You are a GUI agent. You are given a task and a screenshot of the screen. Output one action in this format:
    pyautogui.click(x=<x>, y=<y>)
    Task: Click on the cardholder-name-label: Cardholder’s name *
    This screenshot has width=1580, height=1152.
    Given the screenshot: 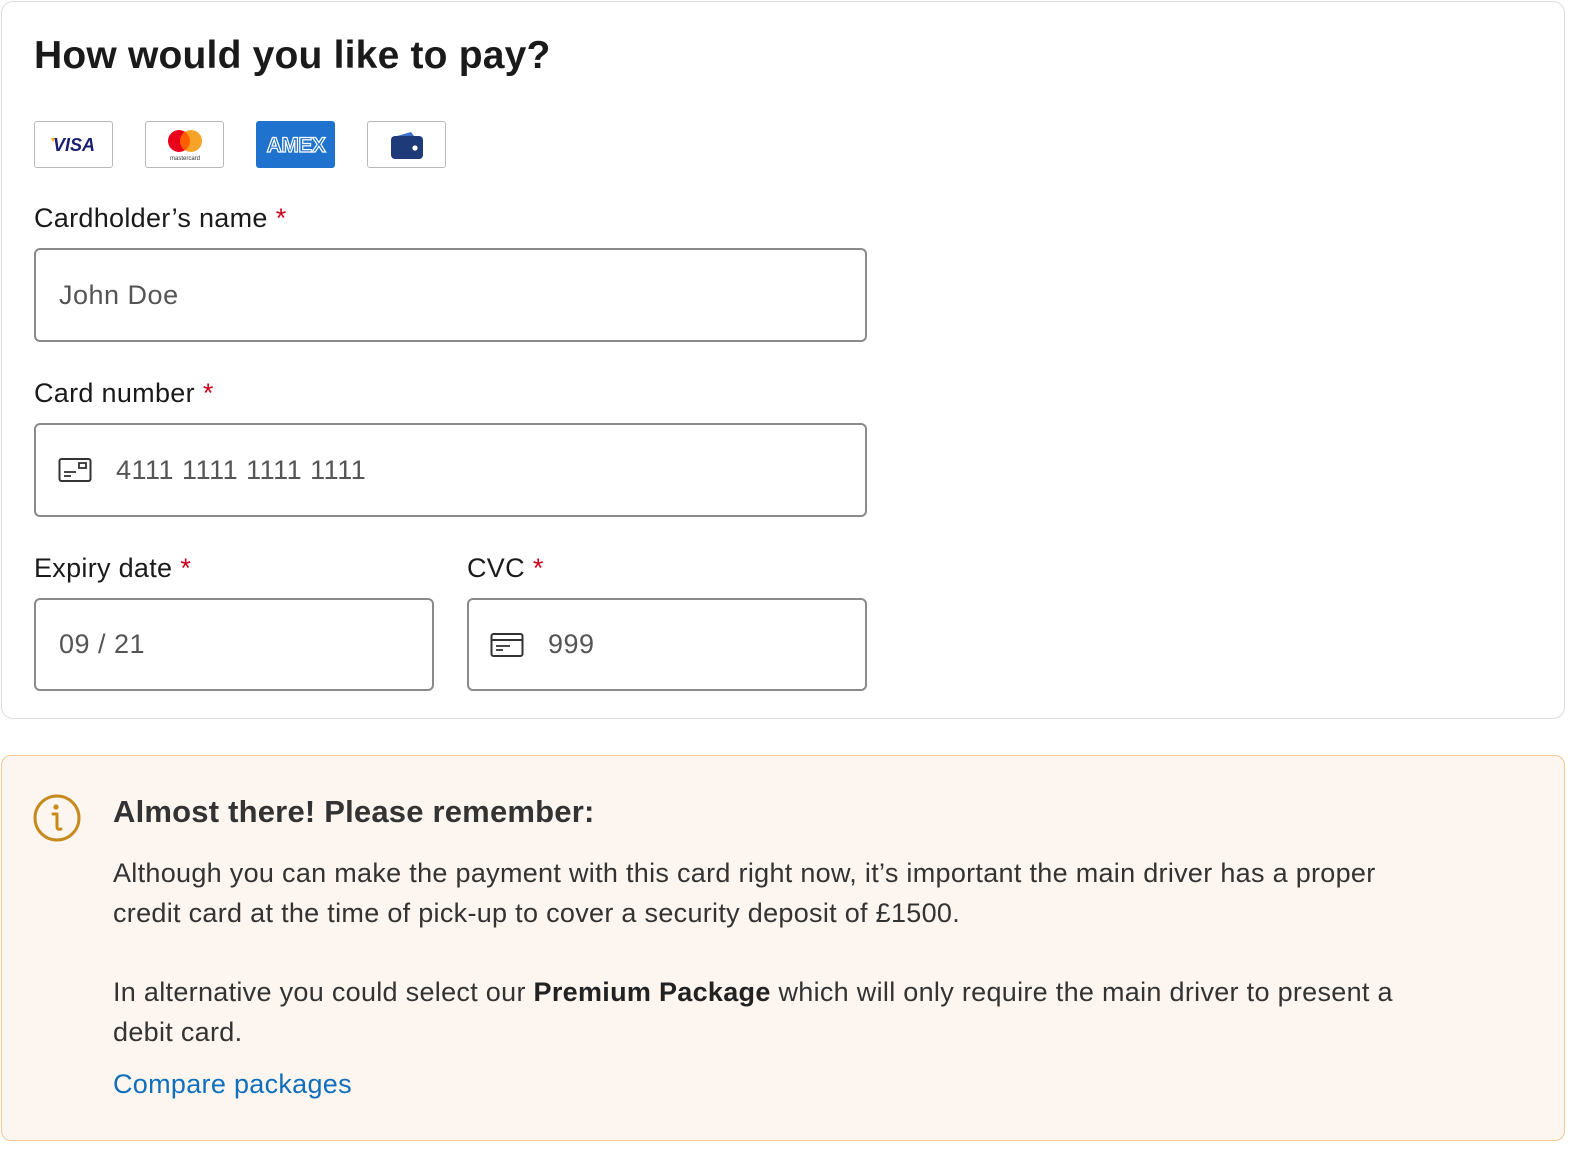 What is the action you would take?
    pyautogui.click(x=160, y=218)
    